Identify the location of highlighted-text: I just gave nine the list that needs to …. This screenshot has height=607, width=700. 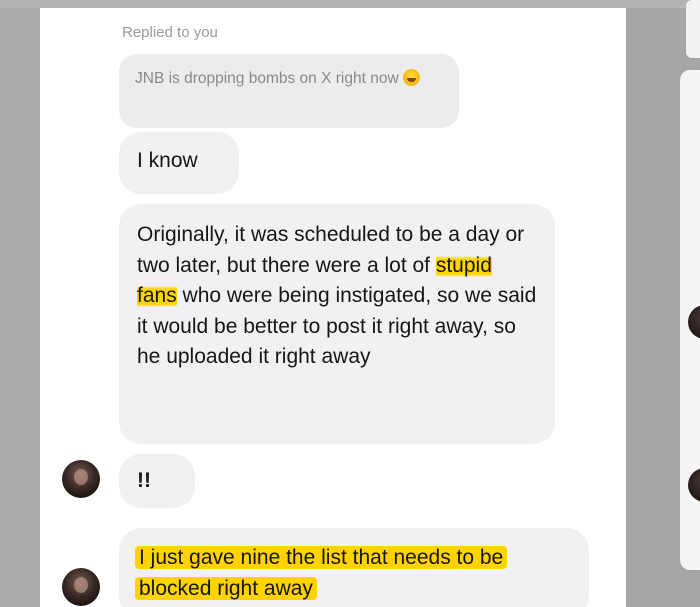
(321, 573).